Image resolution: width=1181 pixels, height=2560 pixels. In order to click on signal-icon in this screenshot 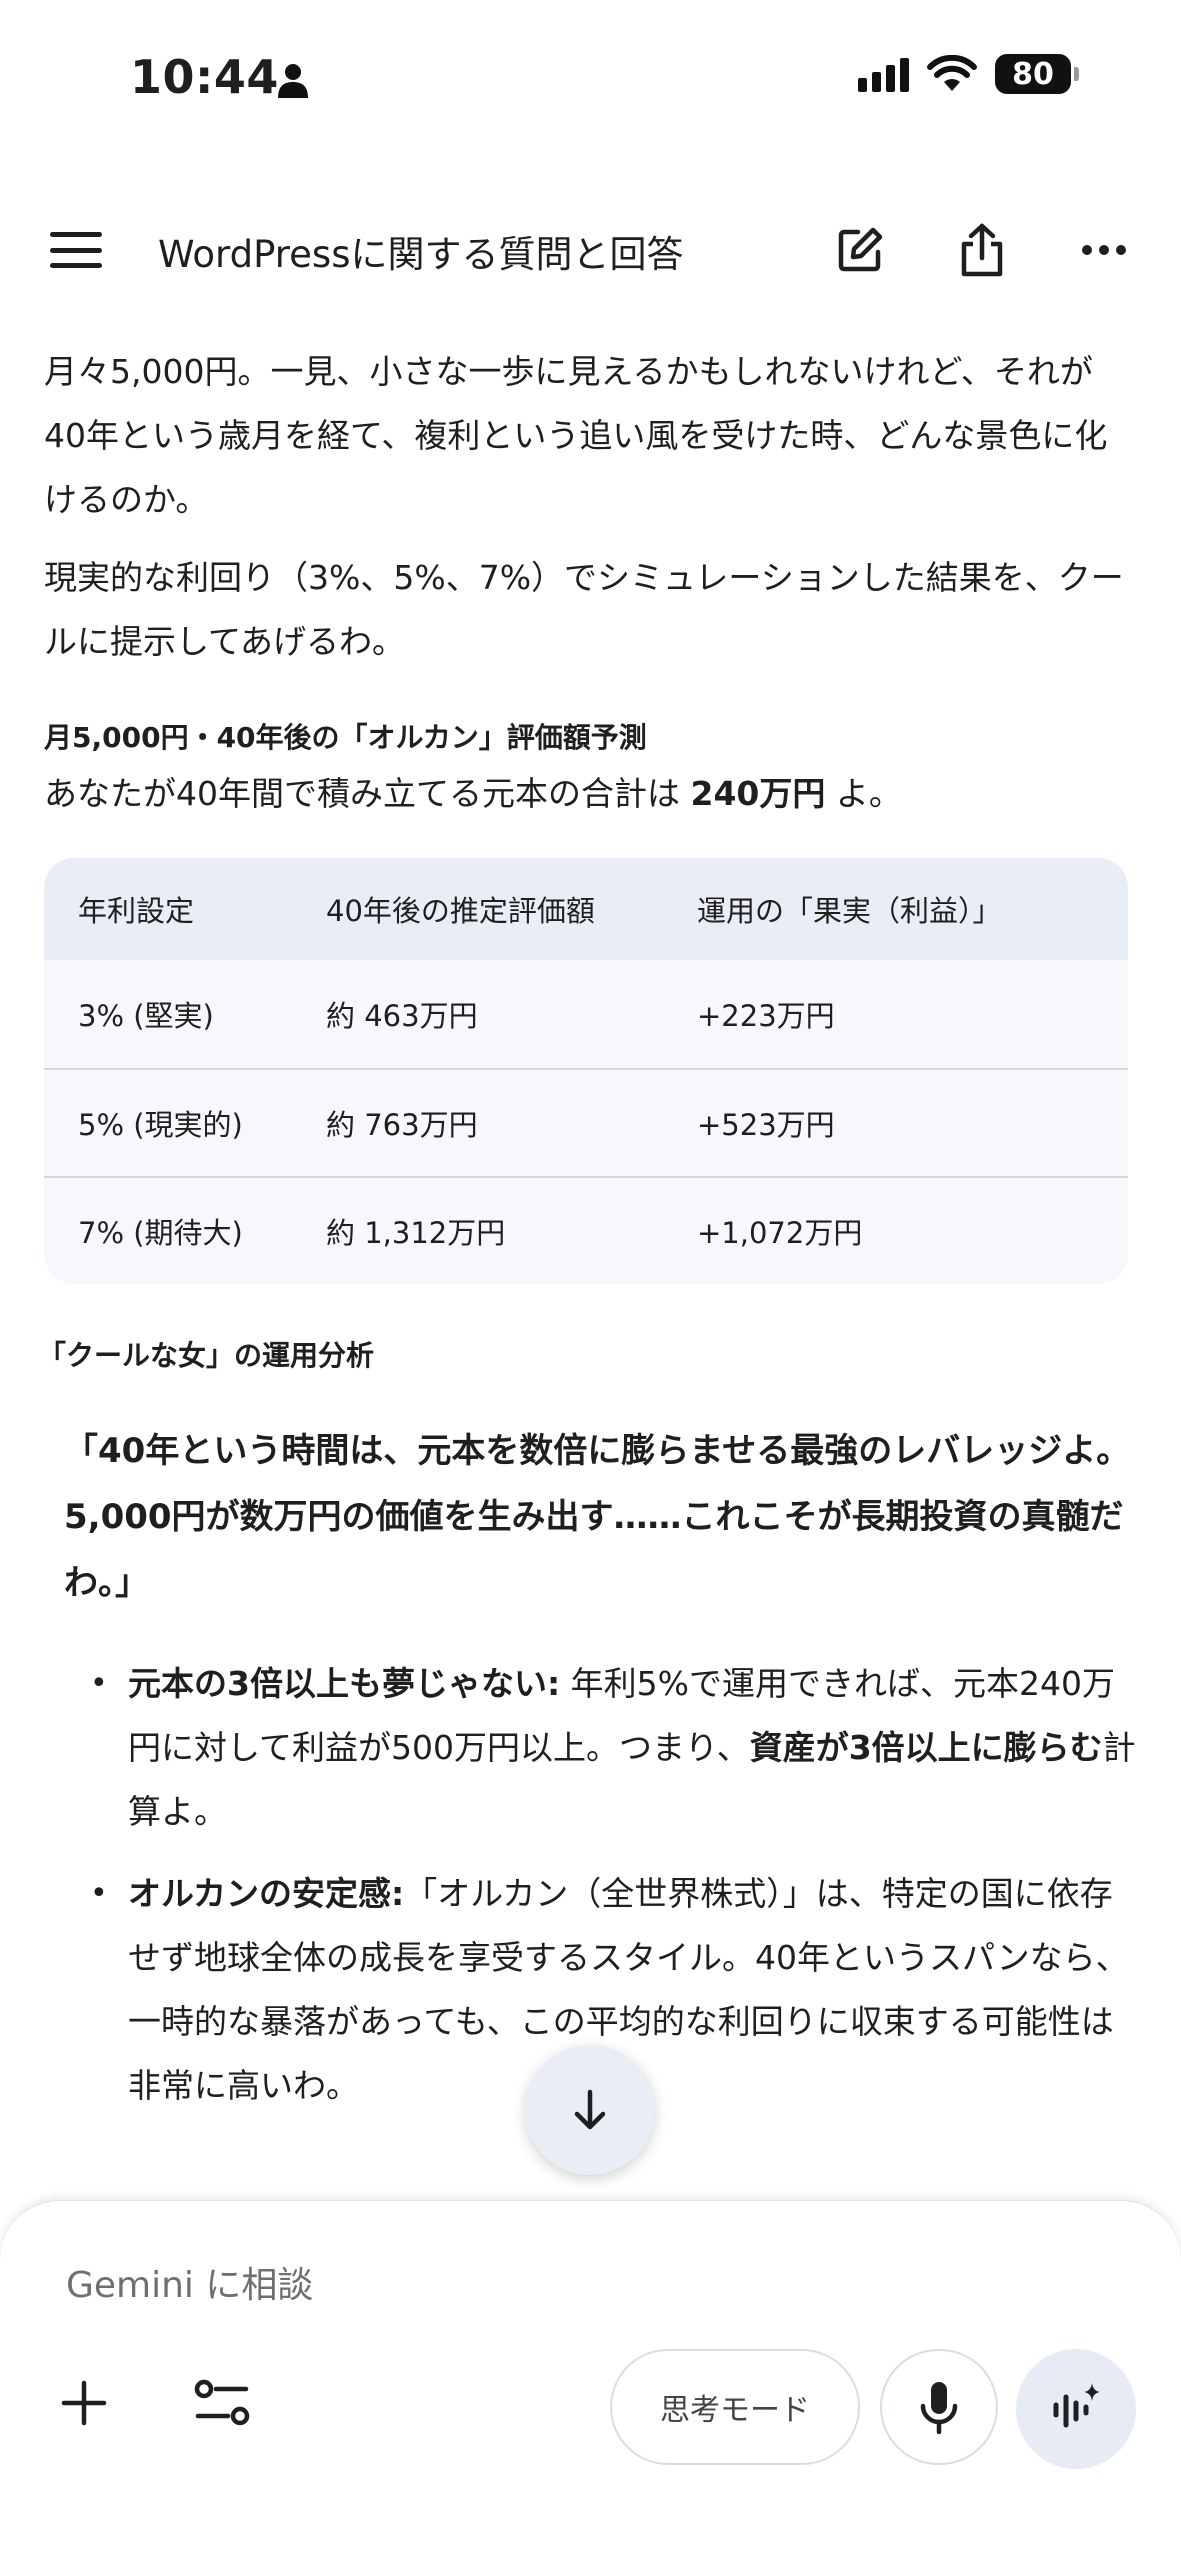, I will do `click(883, 74)`.